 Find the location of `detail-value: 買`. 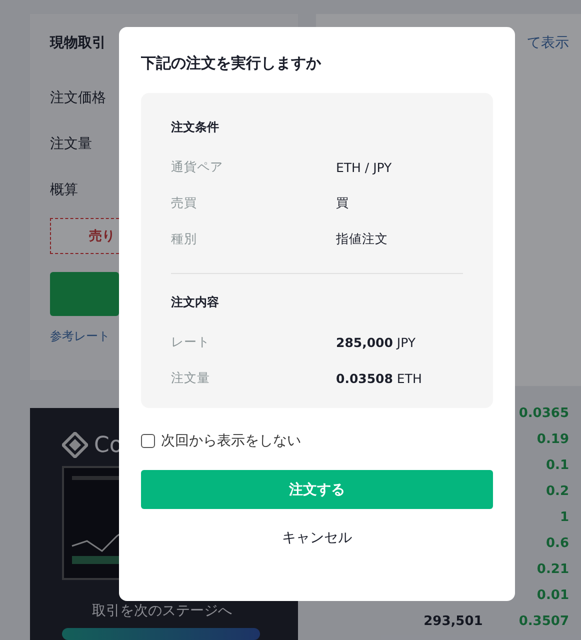

detail-value: 買 is located at coordinates (342, 203).